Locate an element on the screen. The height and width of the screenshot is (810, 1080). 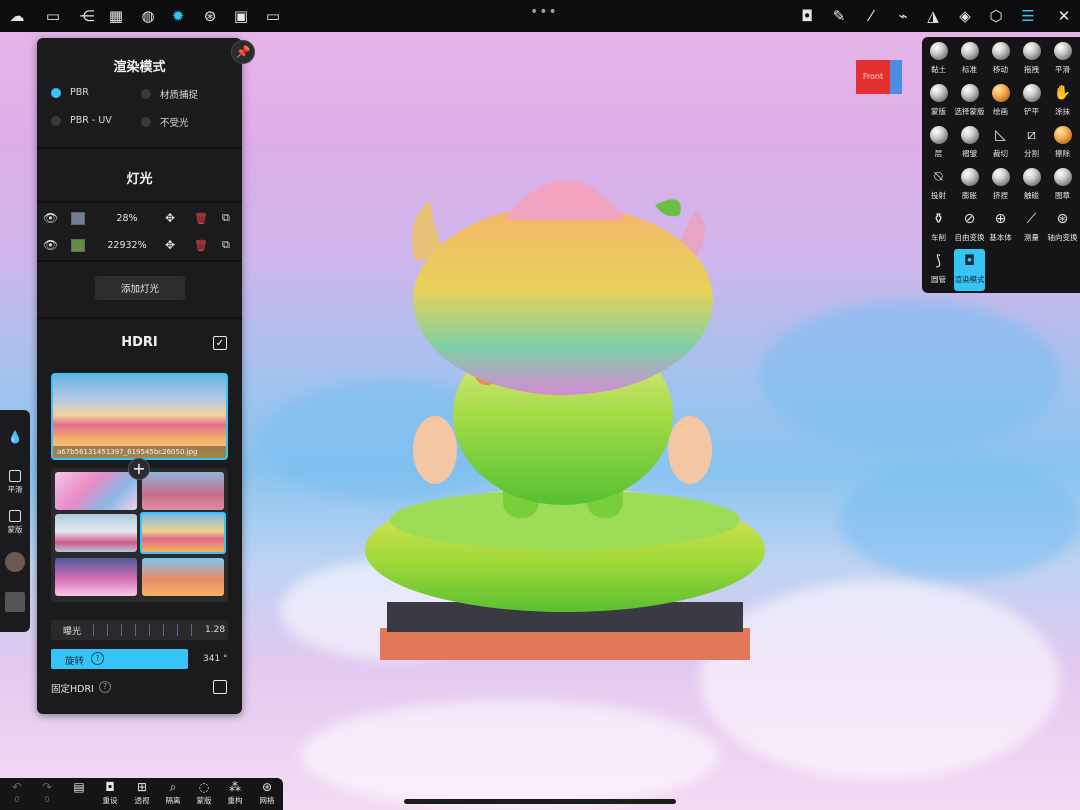
sun-icon: ✹ is located at coordinates (178, 16).